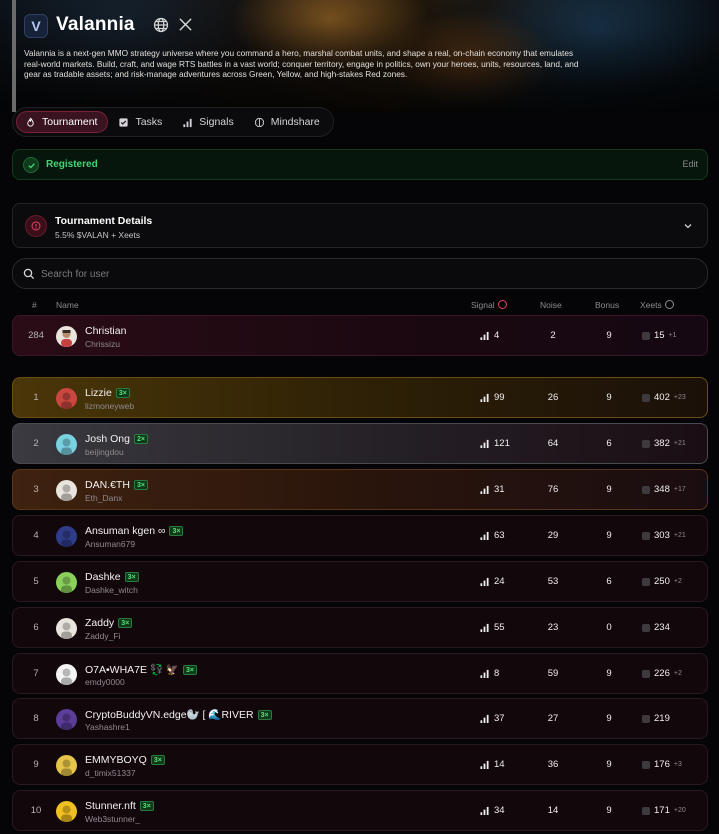  What do you see at coordinates (662, 673) in the screenshot?
I see `xeets-number: 226` at bounding box center [662, 673].